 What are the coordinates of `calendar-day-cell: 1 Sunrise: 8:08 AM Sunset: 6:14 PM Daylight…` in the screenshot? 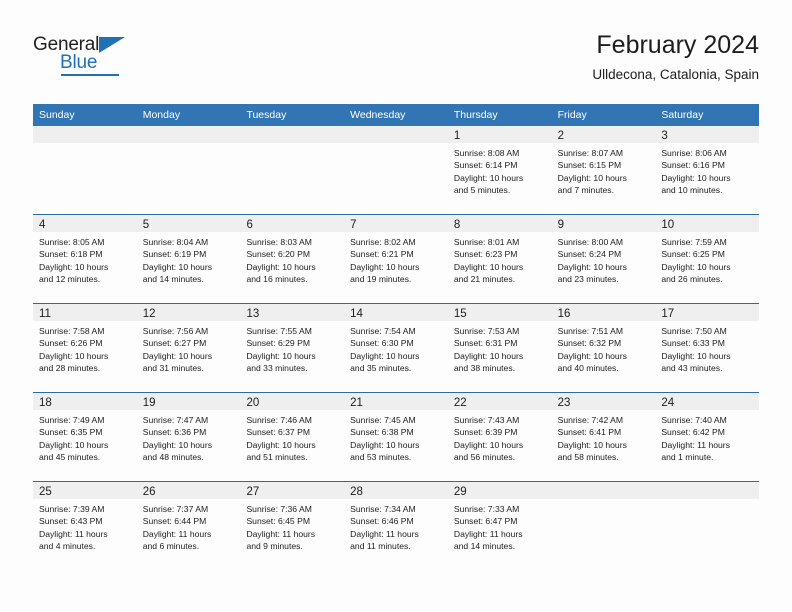 It's located at (499, 170).